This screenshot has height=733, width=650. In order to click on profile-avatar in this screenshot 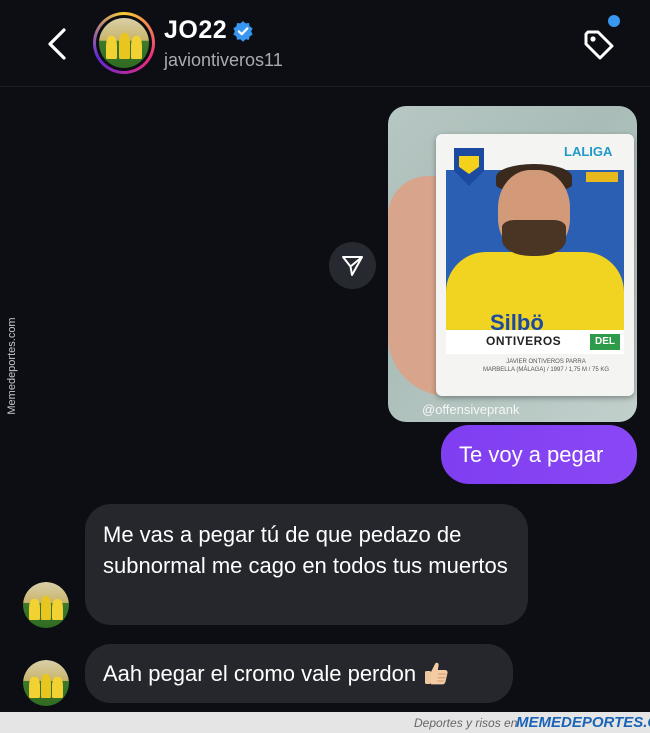, I will do `click(124, 43)`.